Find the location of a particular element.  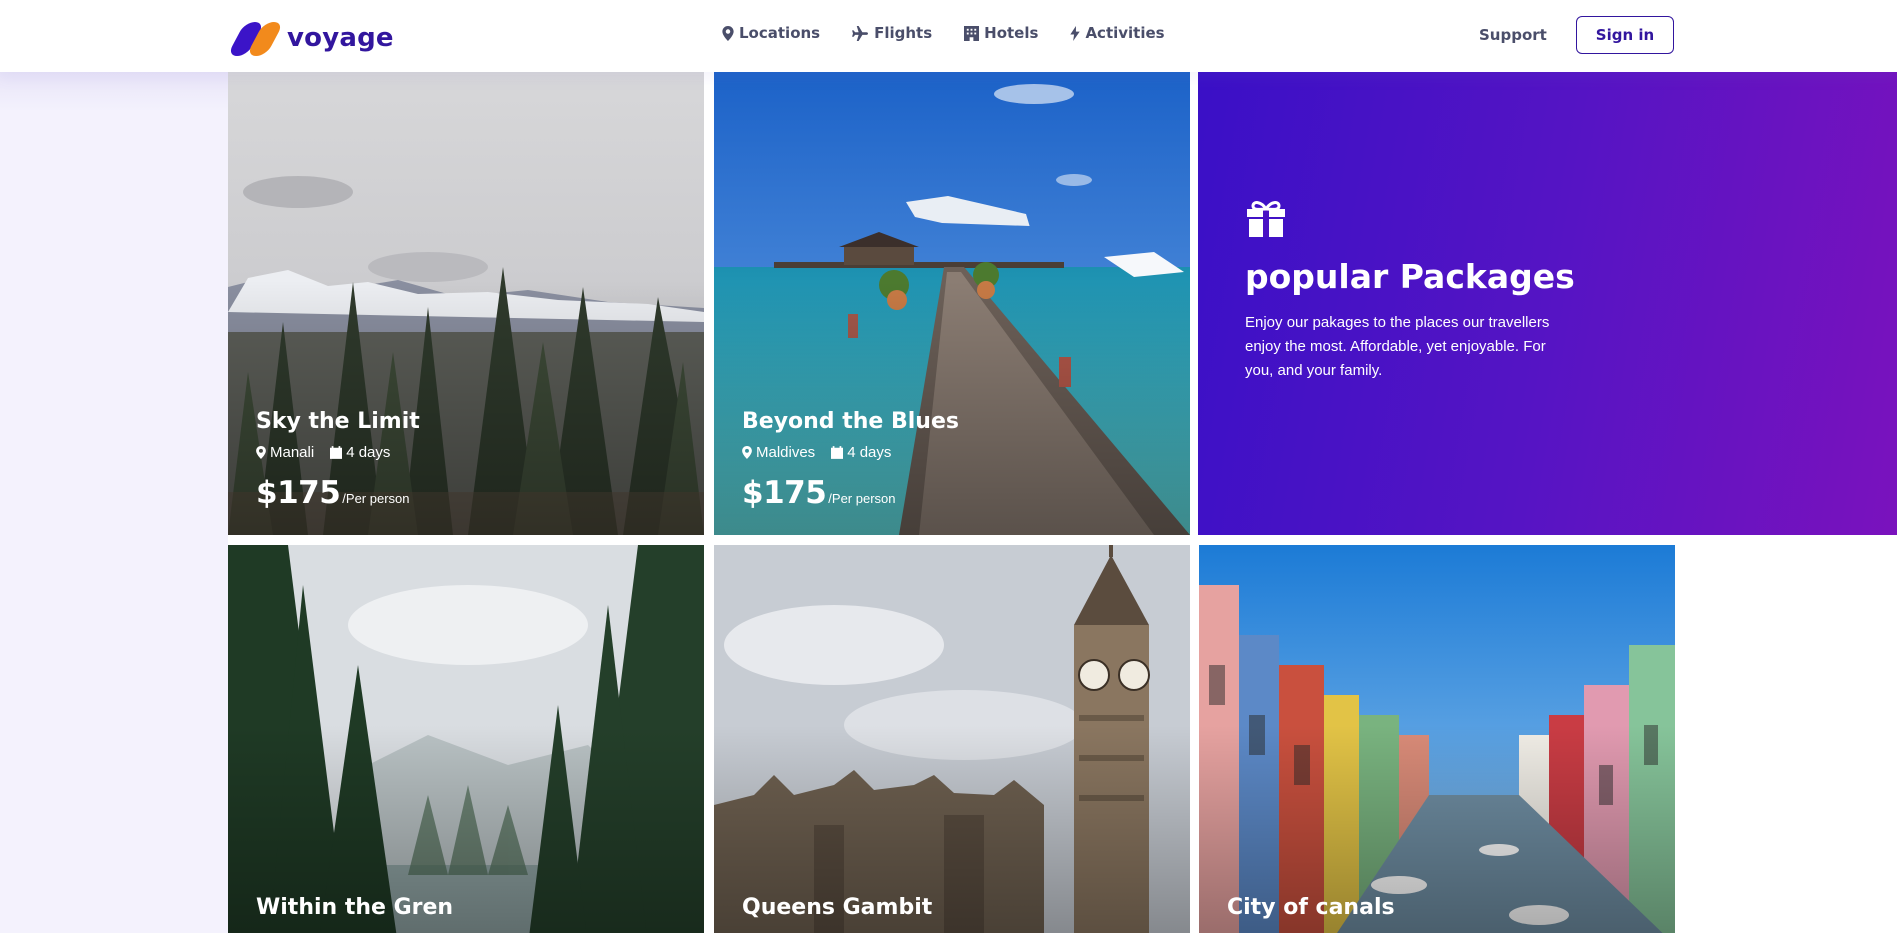

card-info: Within the Gren is located at coordinates (354, 912).